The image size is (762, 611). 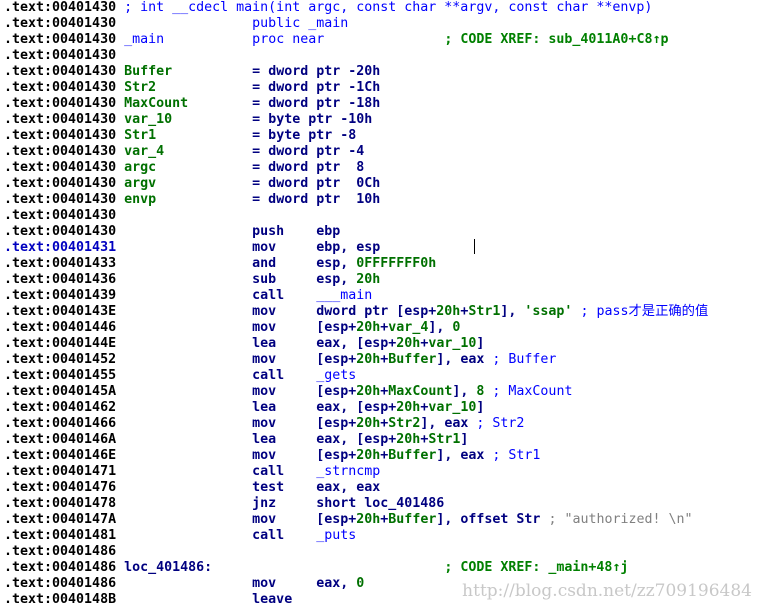 I want to click on listing-line: .text:0040144E lea eax, [esp+20h+var_10], so click(x=356, y=344).